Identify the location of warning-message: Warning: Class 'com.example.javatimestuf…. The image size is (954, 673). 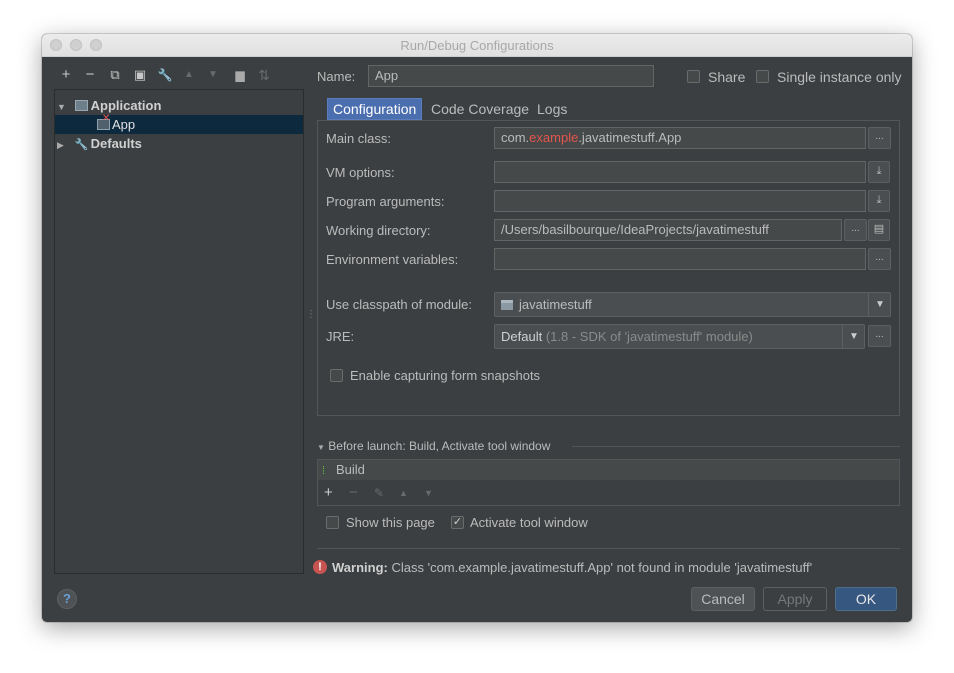
(572, 567).